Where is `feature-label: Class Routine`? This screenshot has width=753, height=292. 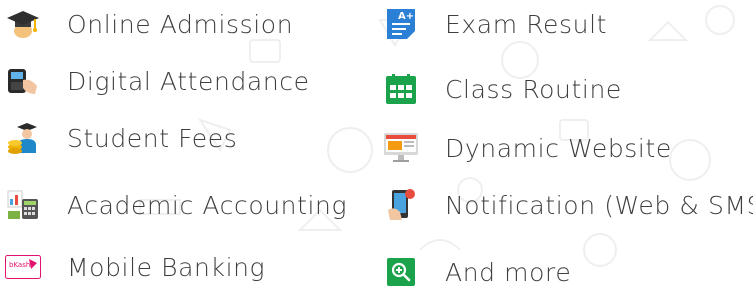 feature-label: Class Routine is located at coordinates (533, 89).